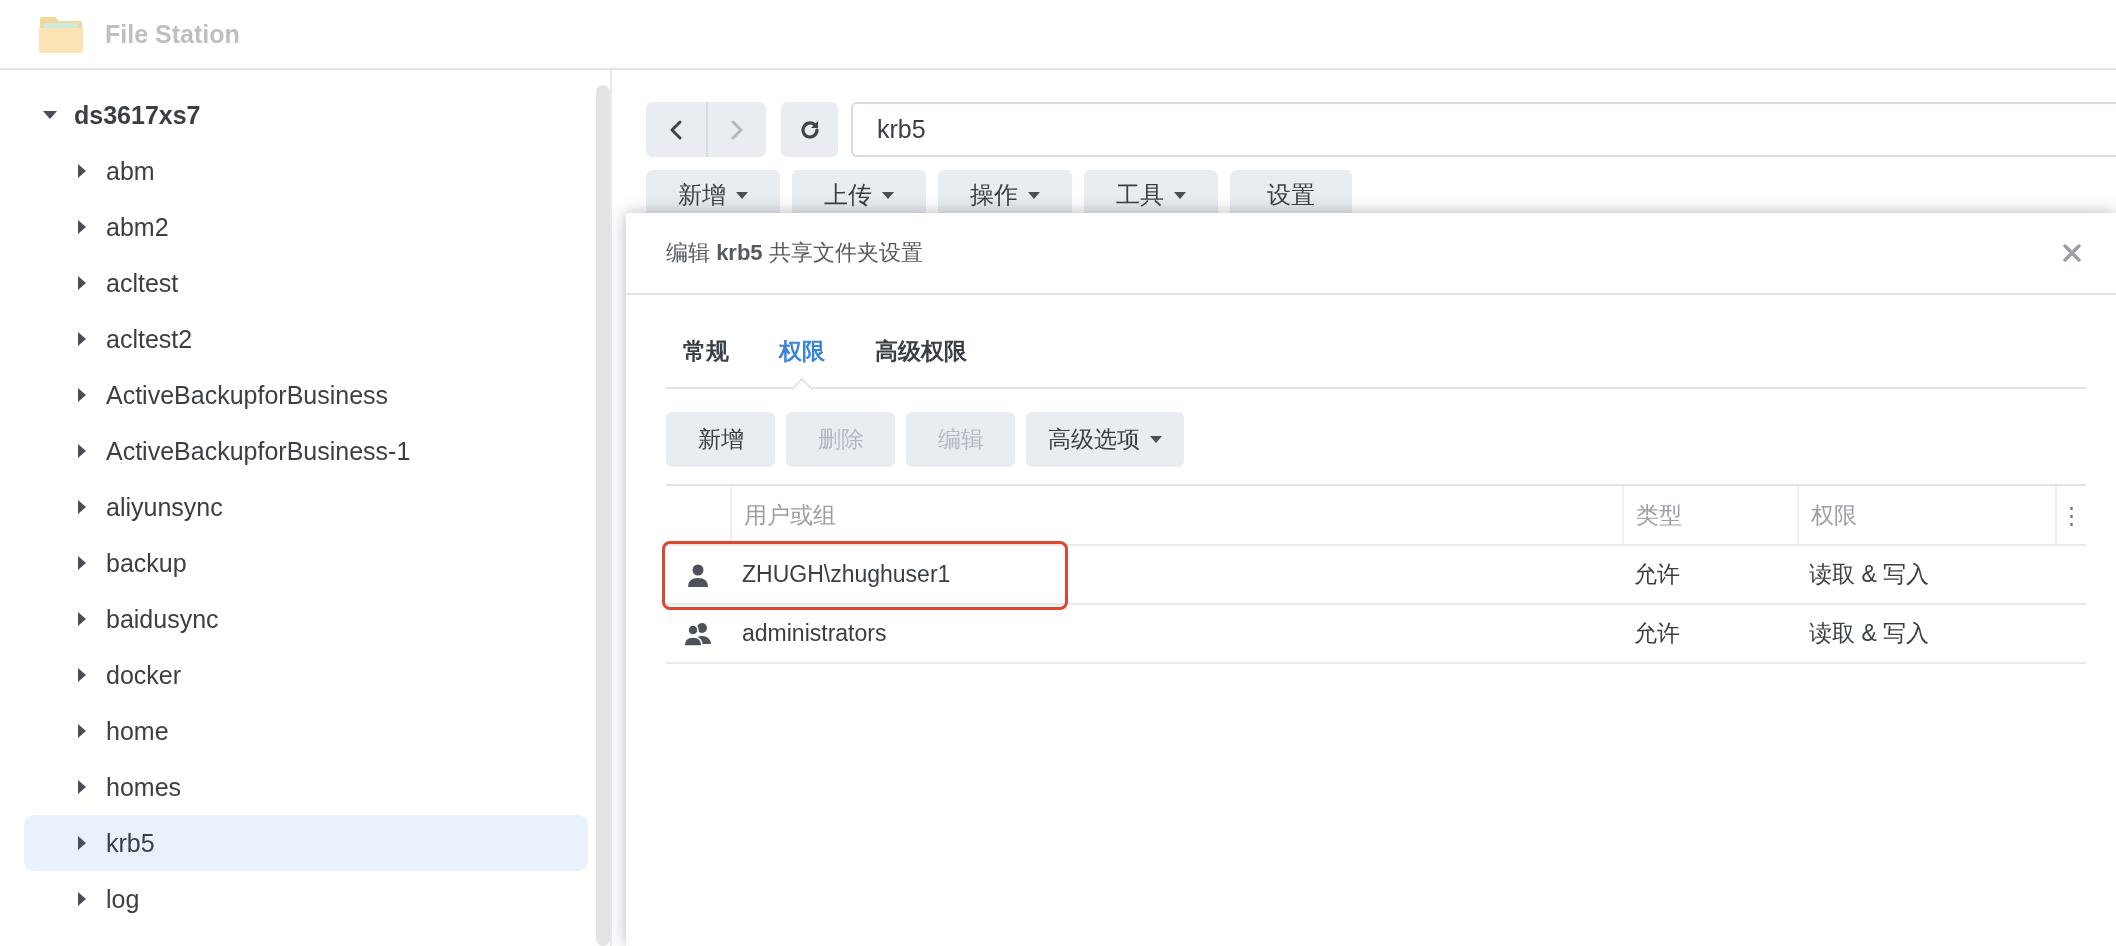 This screenshot has height=946, width=2116. Describe the element at coordinates (306, 899) in the screenshot. I see `tree-item: log` at that location.